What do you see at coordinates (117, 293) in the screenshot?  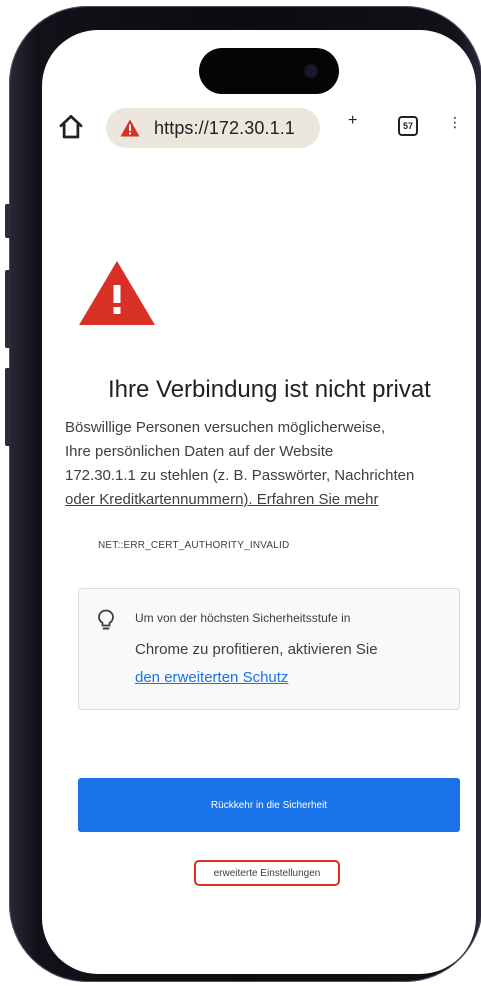 I see `large-warning-icon` at bounding box center [117, 293].